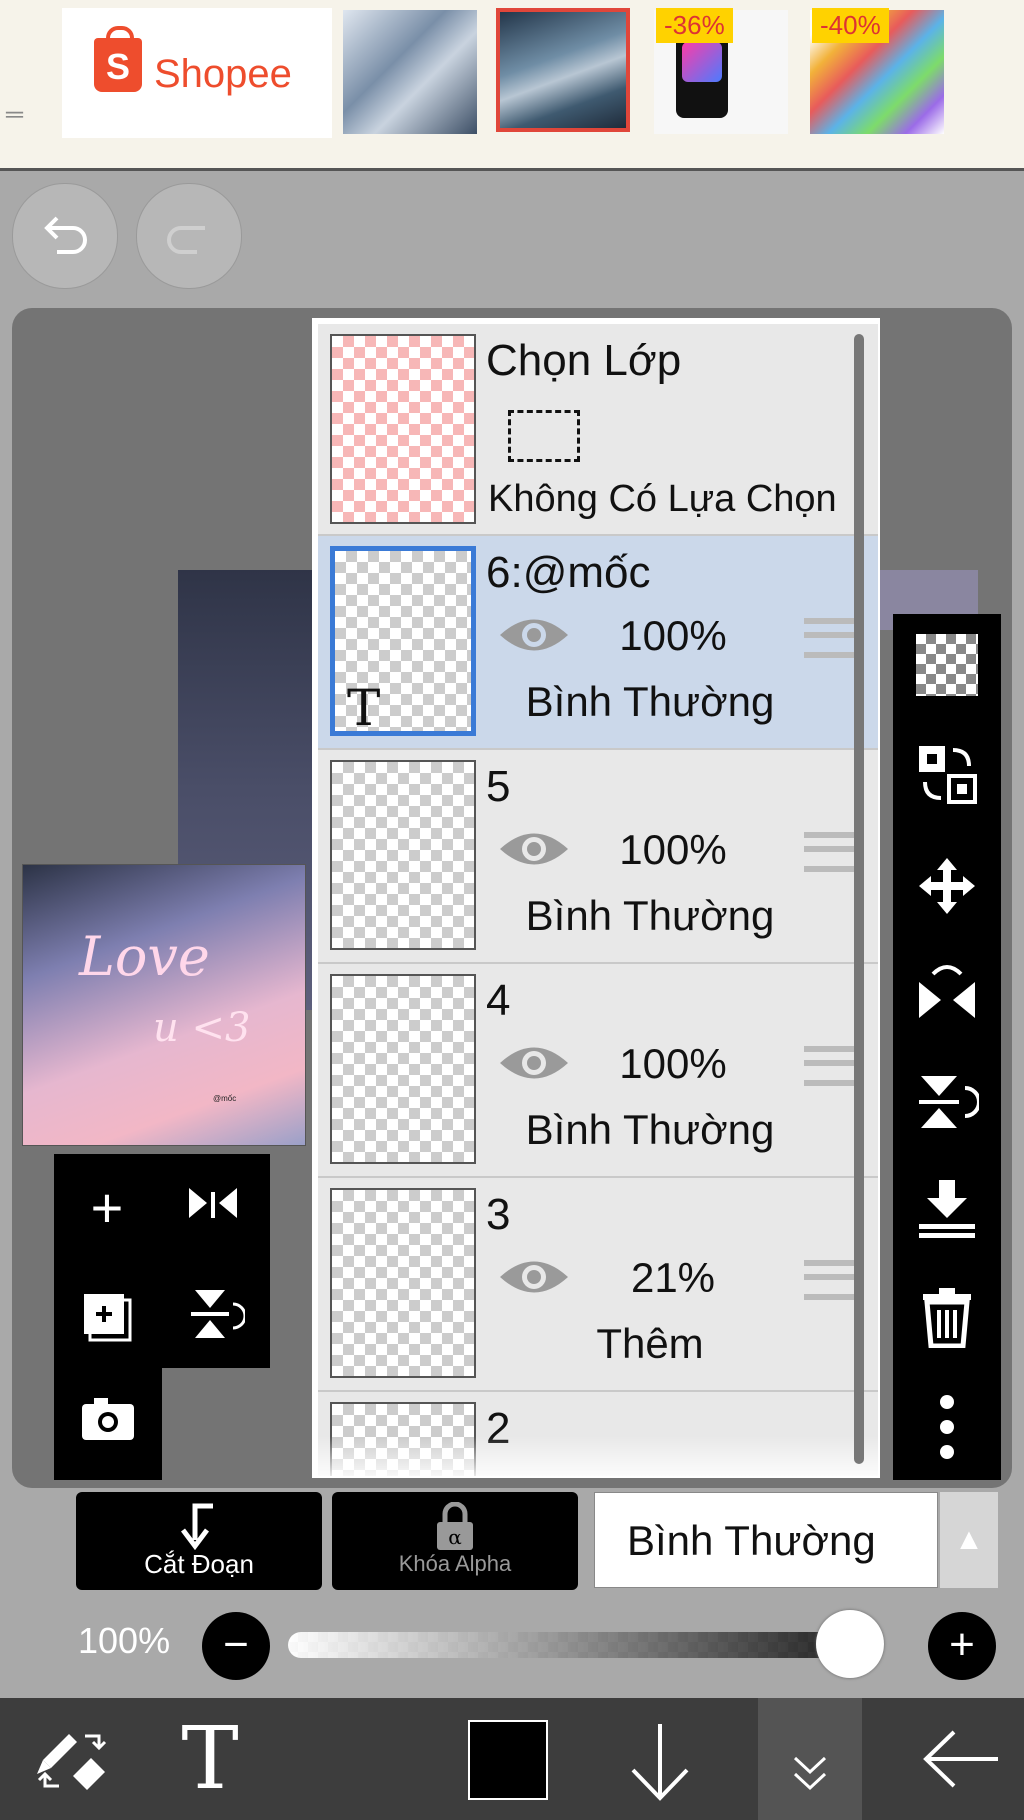 The image size is (1024, 1820). Describe the element at coordinates (108, 1419) in the screenshot. I see `camera-icon` at that location.